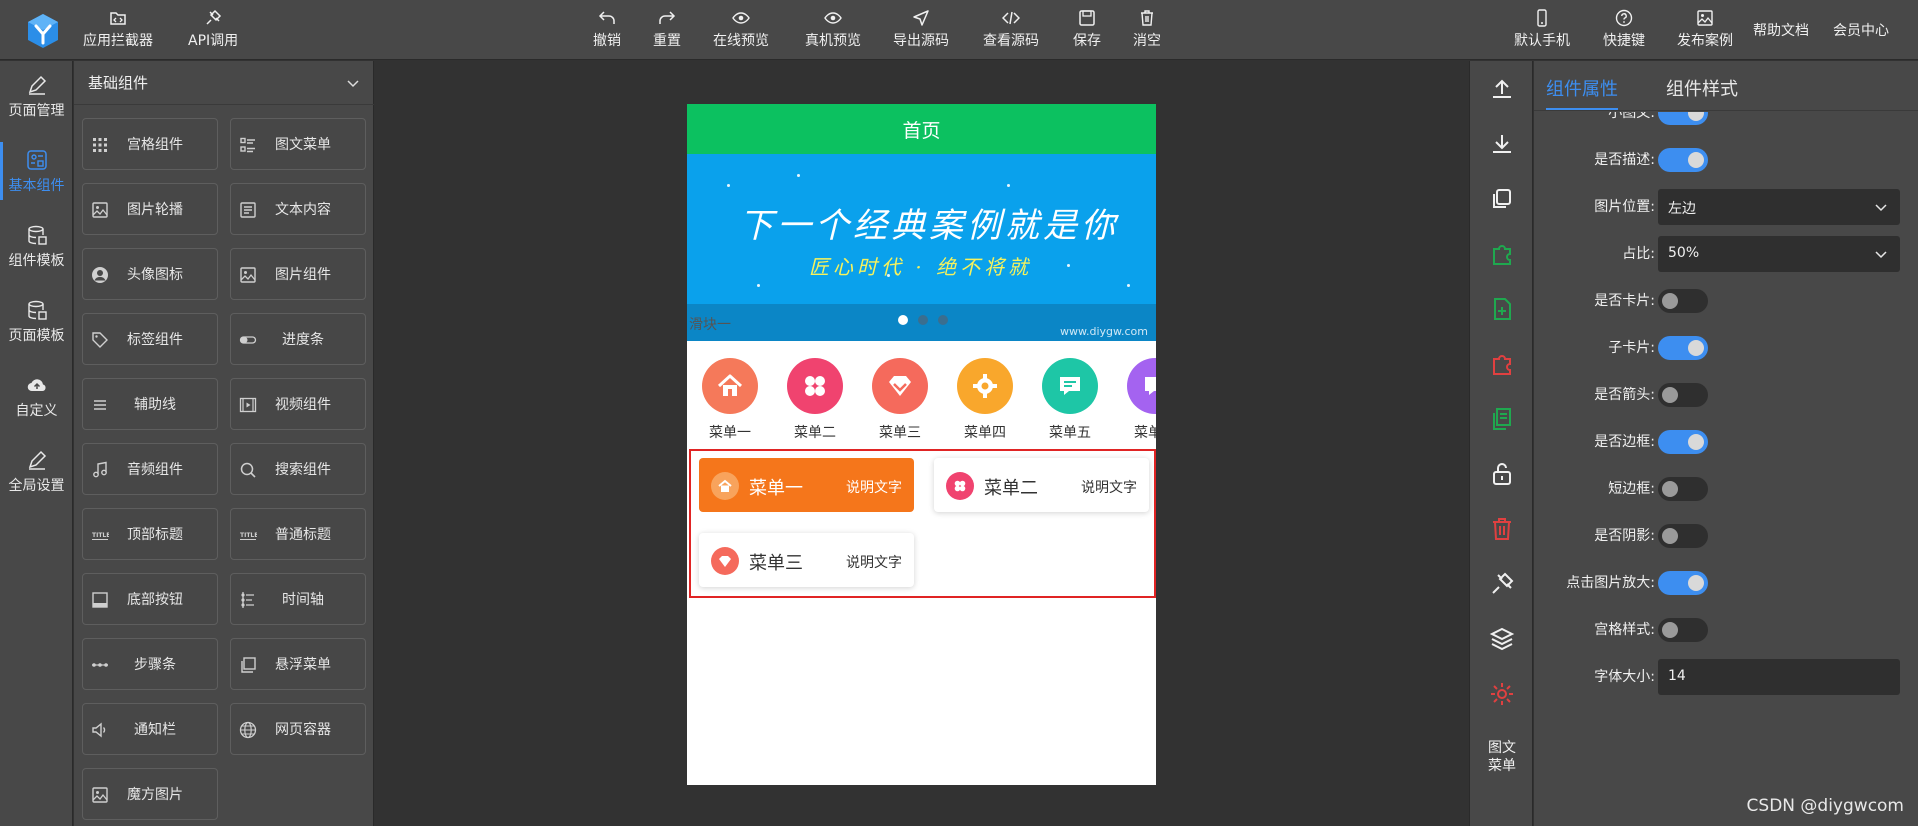 The width and height of the screenshot is (1918, 826). What do you see at coordinates (1502, 584) in the screenshot?
I see `link-icon` at bounding box center [1502, 584].